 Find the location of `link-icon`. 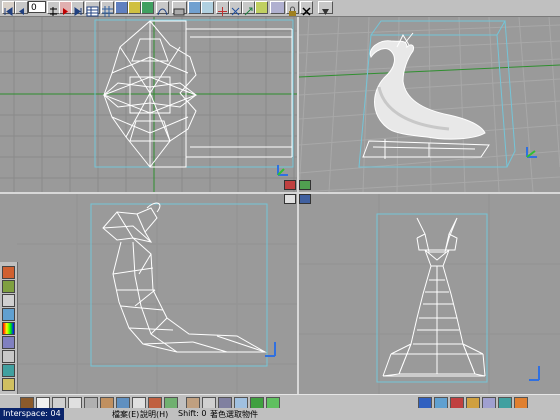

link-icon is located at coordinates (207, 7).